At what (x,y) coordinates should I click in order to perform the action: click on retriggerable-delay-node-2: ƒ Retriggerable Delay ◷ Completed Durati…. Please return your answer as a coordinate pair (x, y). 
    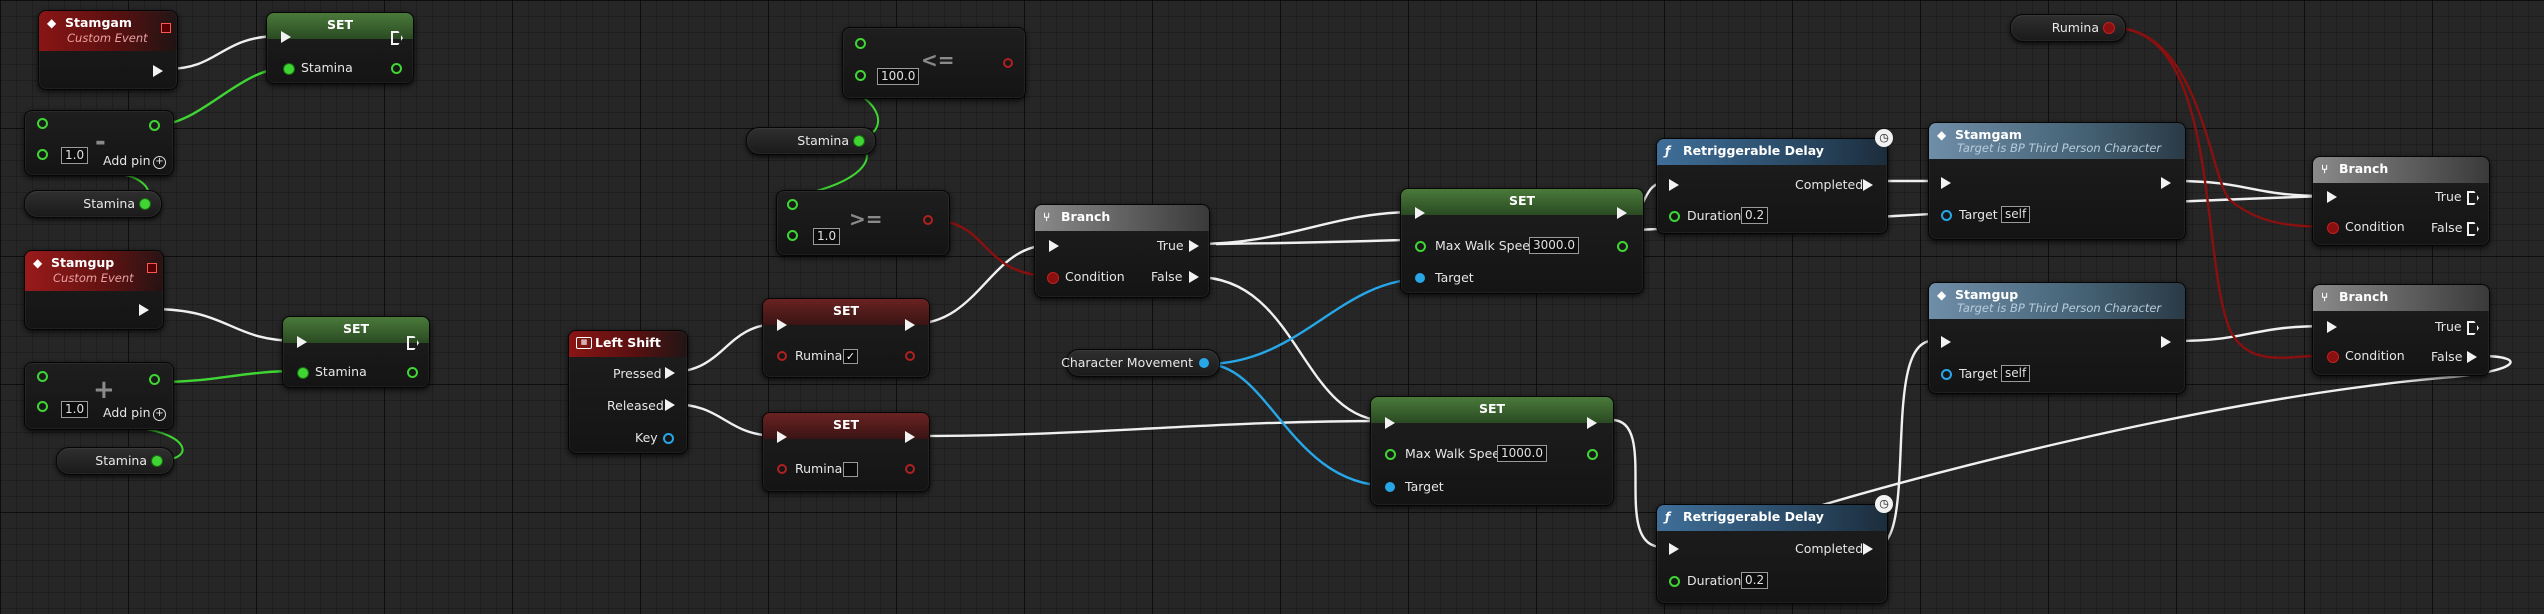
    Looking at the image, I should click on (1774, 549).